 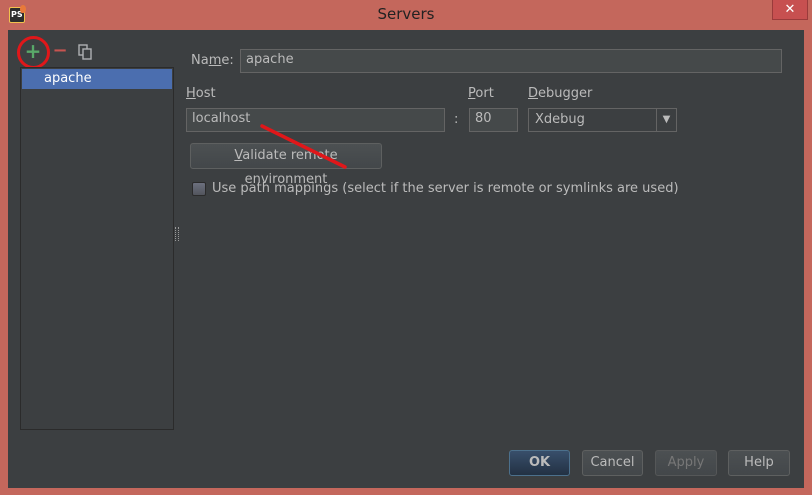 I want to click on copy-icon, so click(x=85, y=52).